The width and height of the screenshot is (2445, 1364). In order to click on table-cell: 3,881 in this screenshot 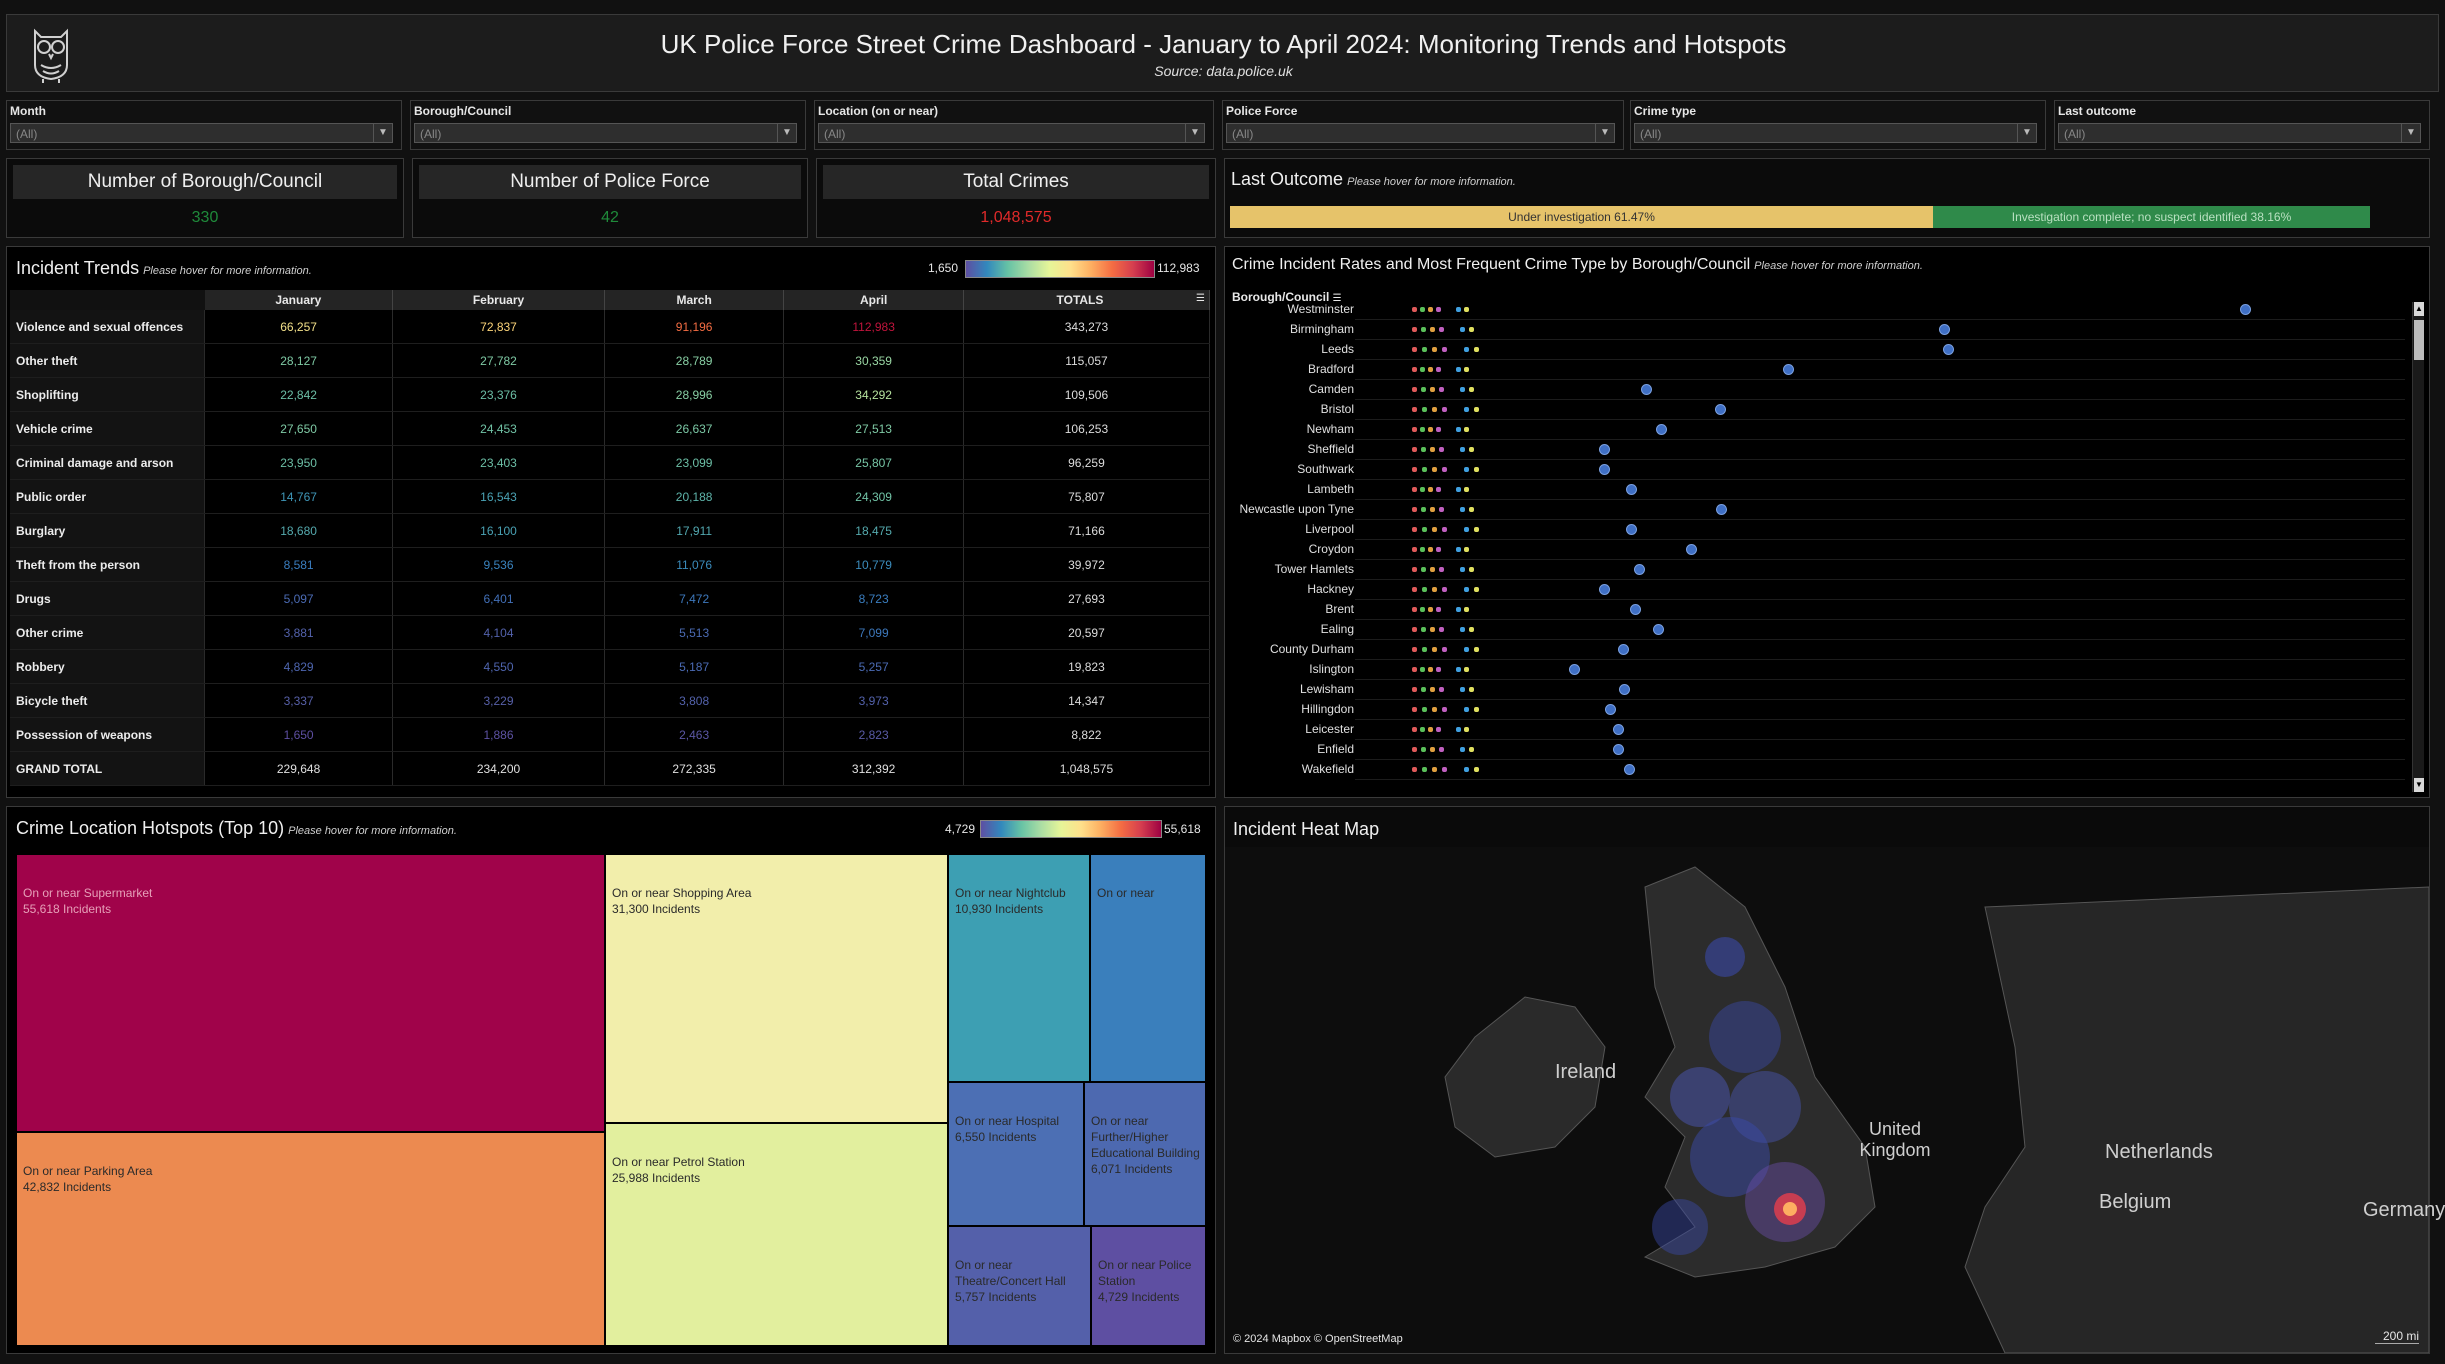, I will do `click(299, 632)`.